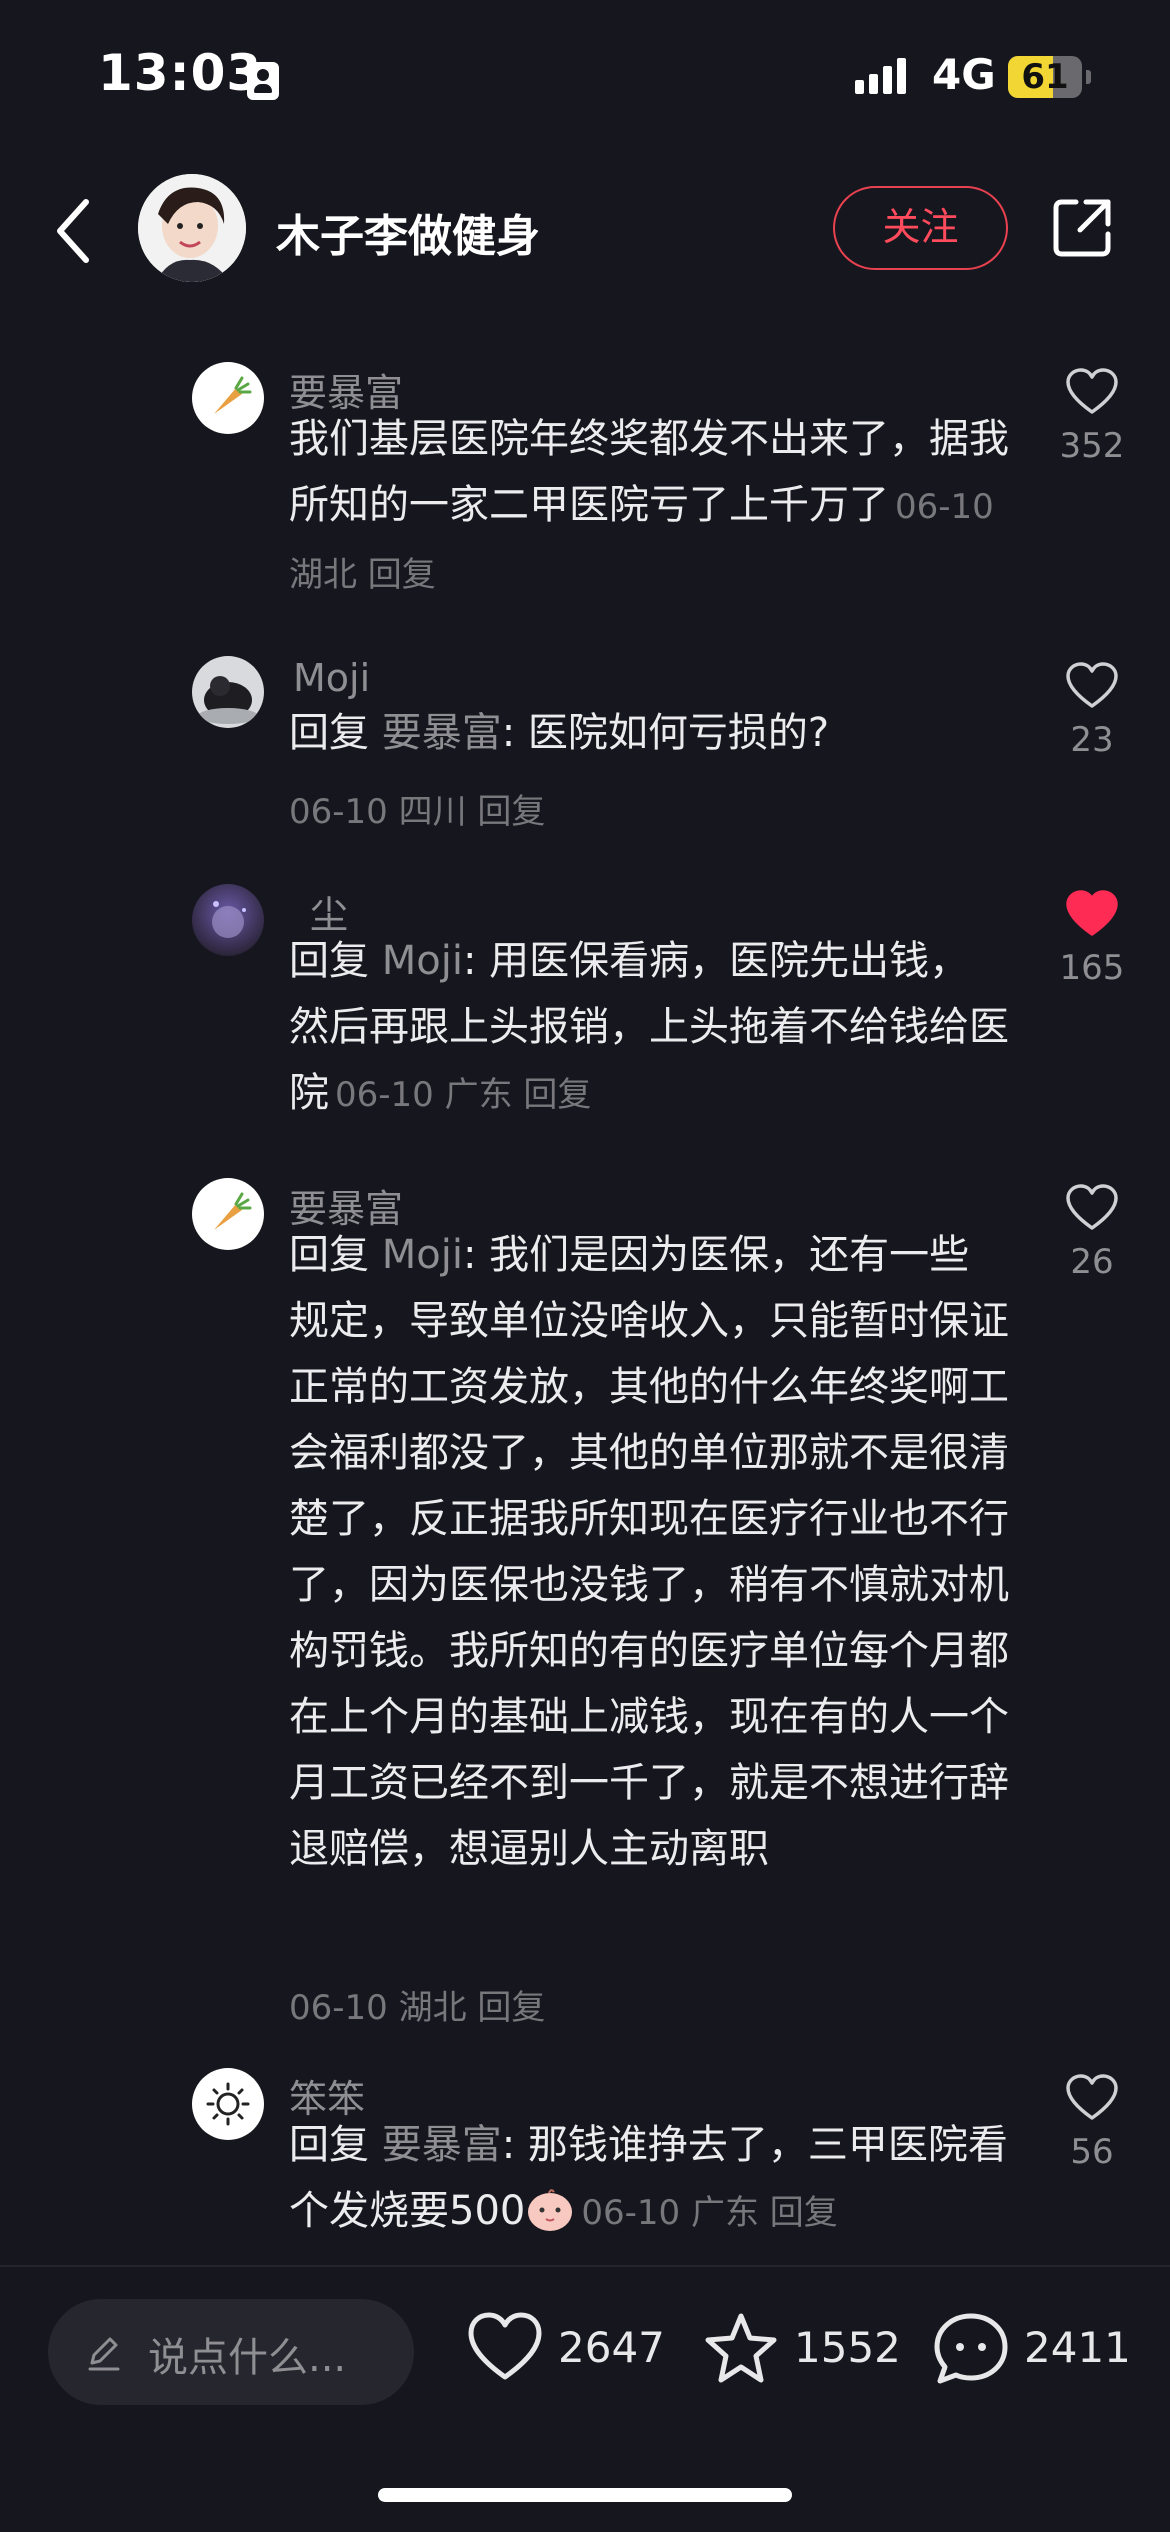 The width and height of the screenshot is (1170, 2532). I want to click on video-like-count: 2647, so click(611, 2347).